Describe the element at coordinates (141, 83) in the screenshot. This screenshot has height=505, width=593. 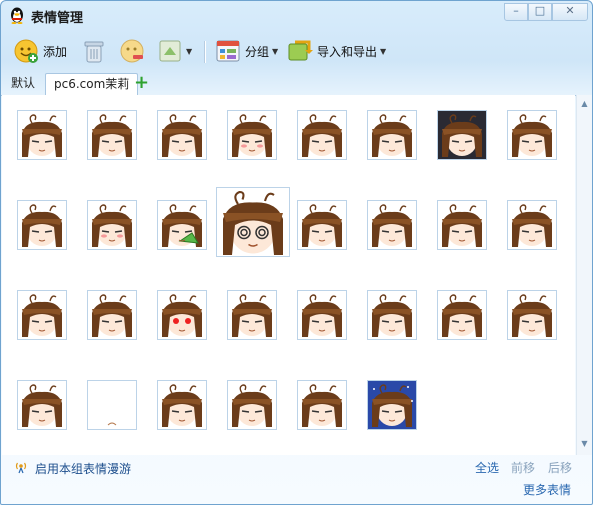
I see `add-group-icon: +` at that location.